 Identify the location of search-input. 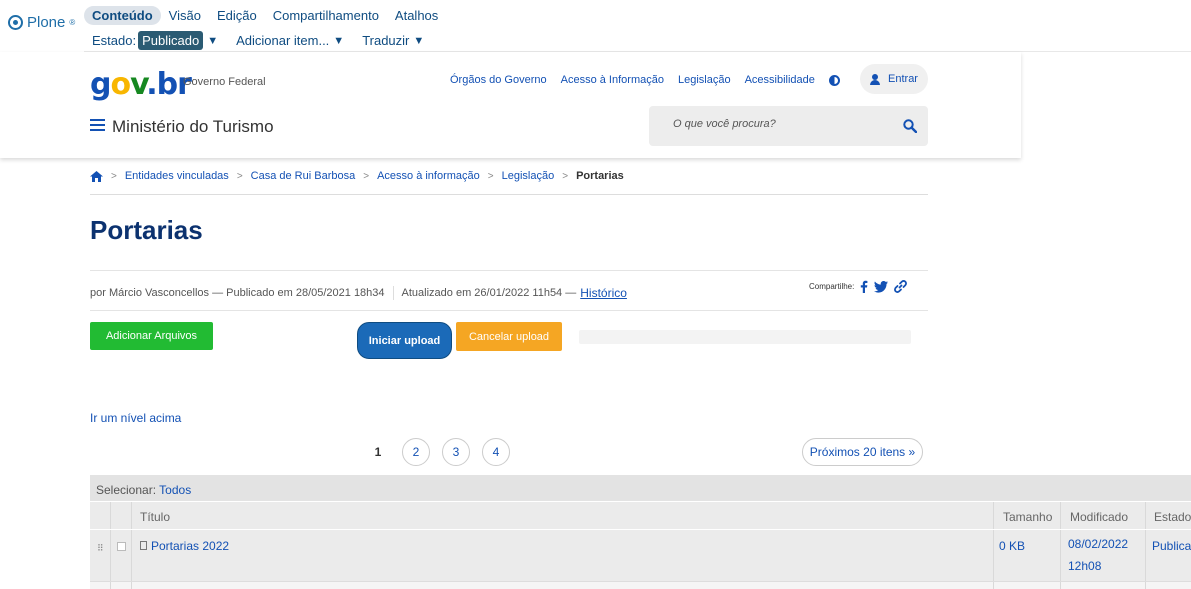
(778, 124).